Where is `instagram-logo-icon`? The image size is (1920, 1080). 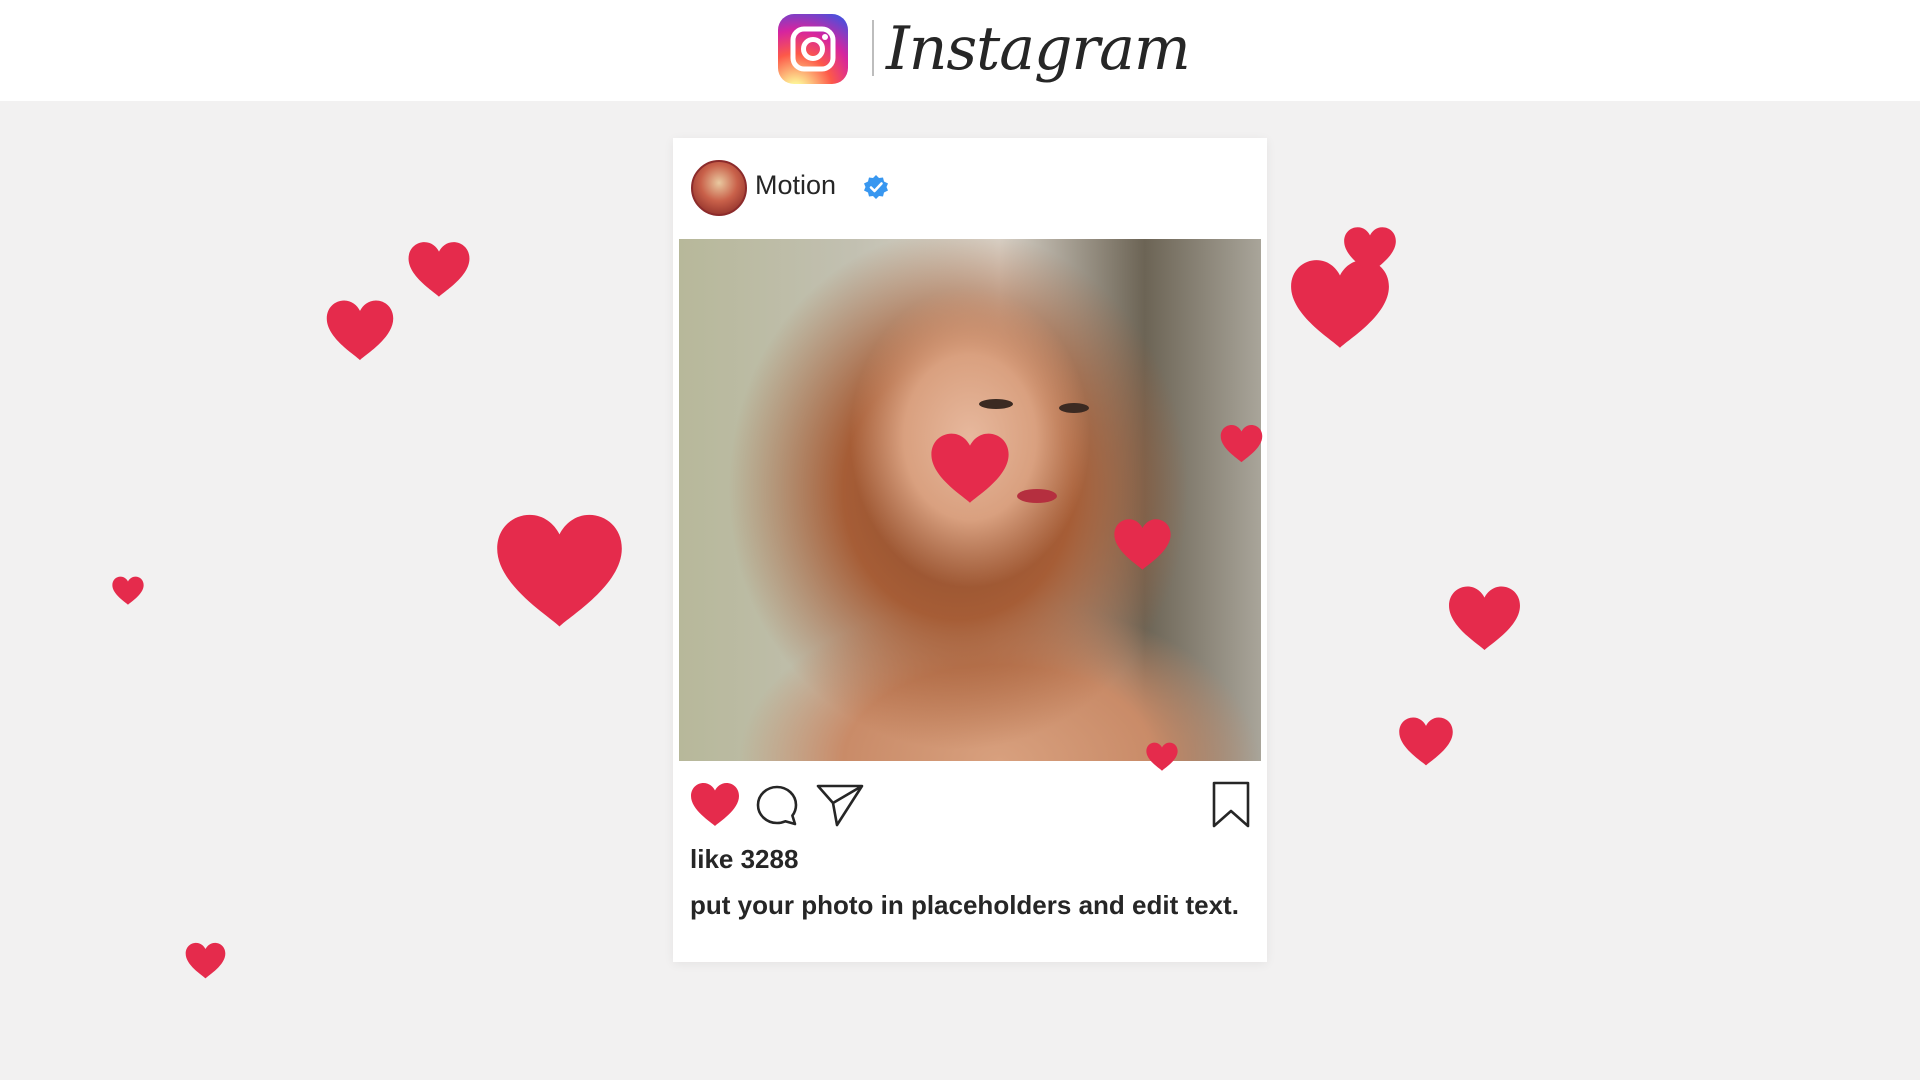
instagram-logo-icon is located at coordinates (813, 49).